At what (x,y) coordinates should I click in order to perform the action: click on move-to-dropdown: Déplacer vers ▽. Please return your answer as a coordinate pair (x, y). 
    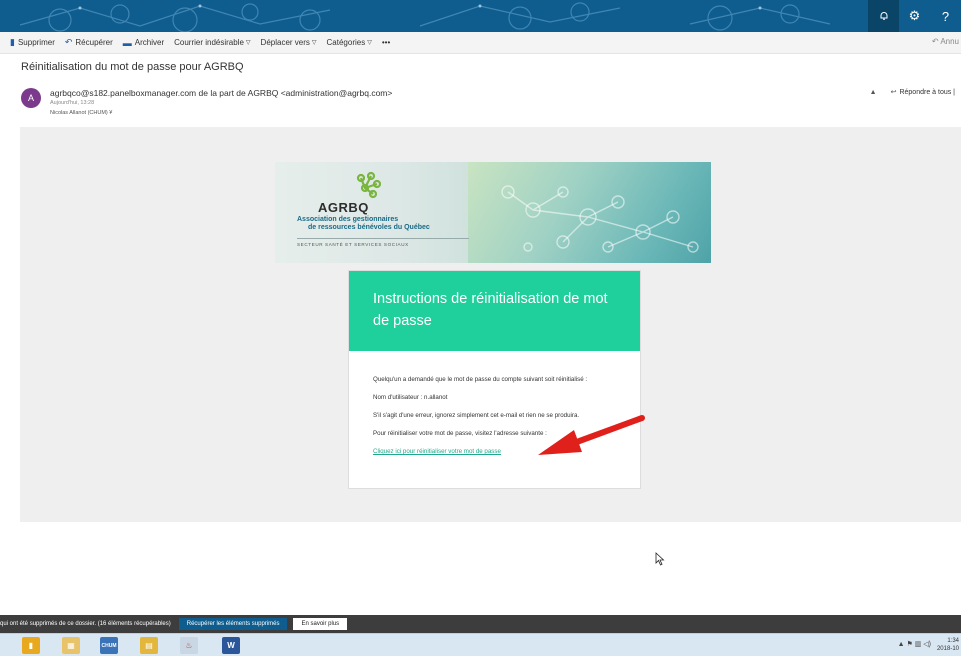
    Looking at the image, I should click on (289, 42).